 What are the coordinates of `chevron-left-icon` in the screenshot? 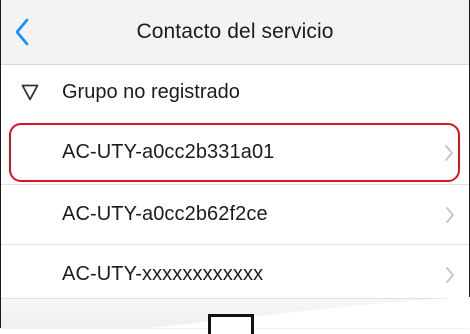 It's located at (22, 32).